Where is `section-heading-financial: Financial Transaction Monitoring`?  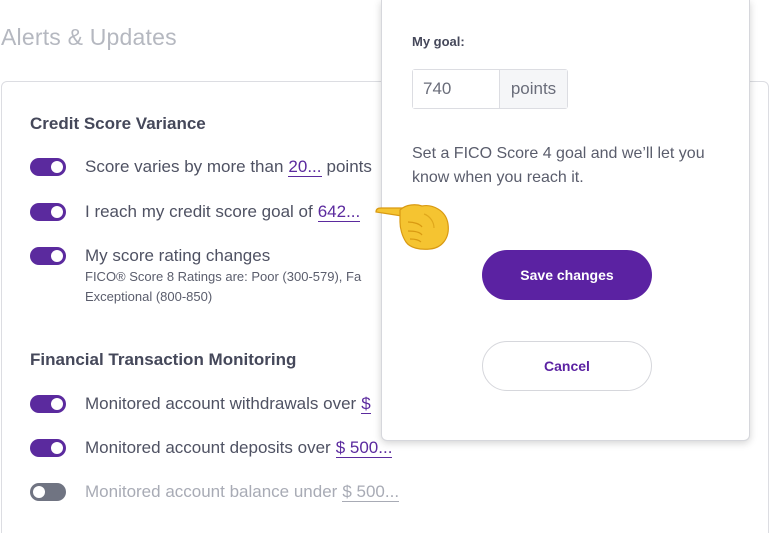 section-heading-financial: Financial Transaction Monitoring is located at coordinates (163, 359).